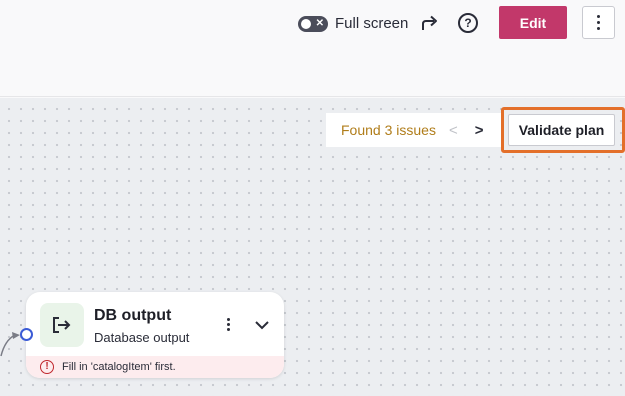  Describe the element at coordinates (453, 130) in the screenshot. I see `previous-issue-button: <` at that location.